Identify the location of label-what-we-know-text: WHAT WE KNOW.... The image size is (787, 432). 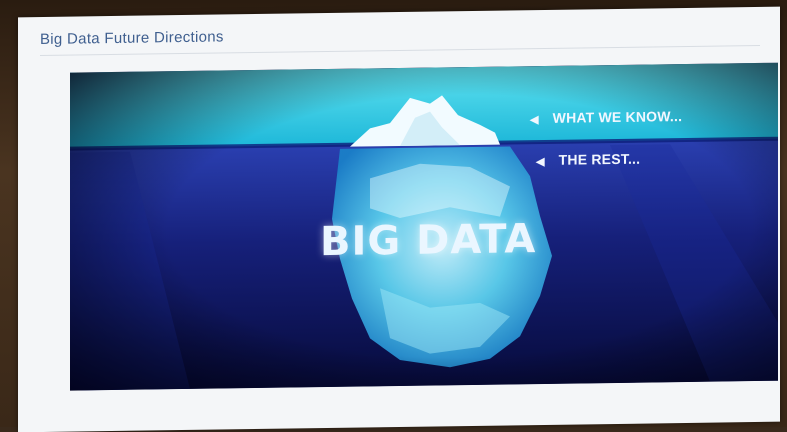
(617, 117).